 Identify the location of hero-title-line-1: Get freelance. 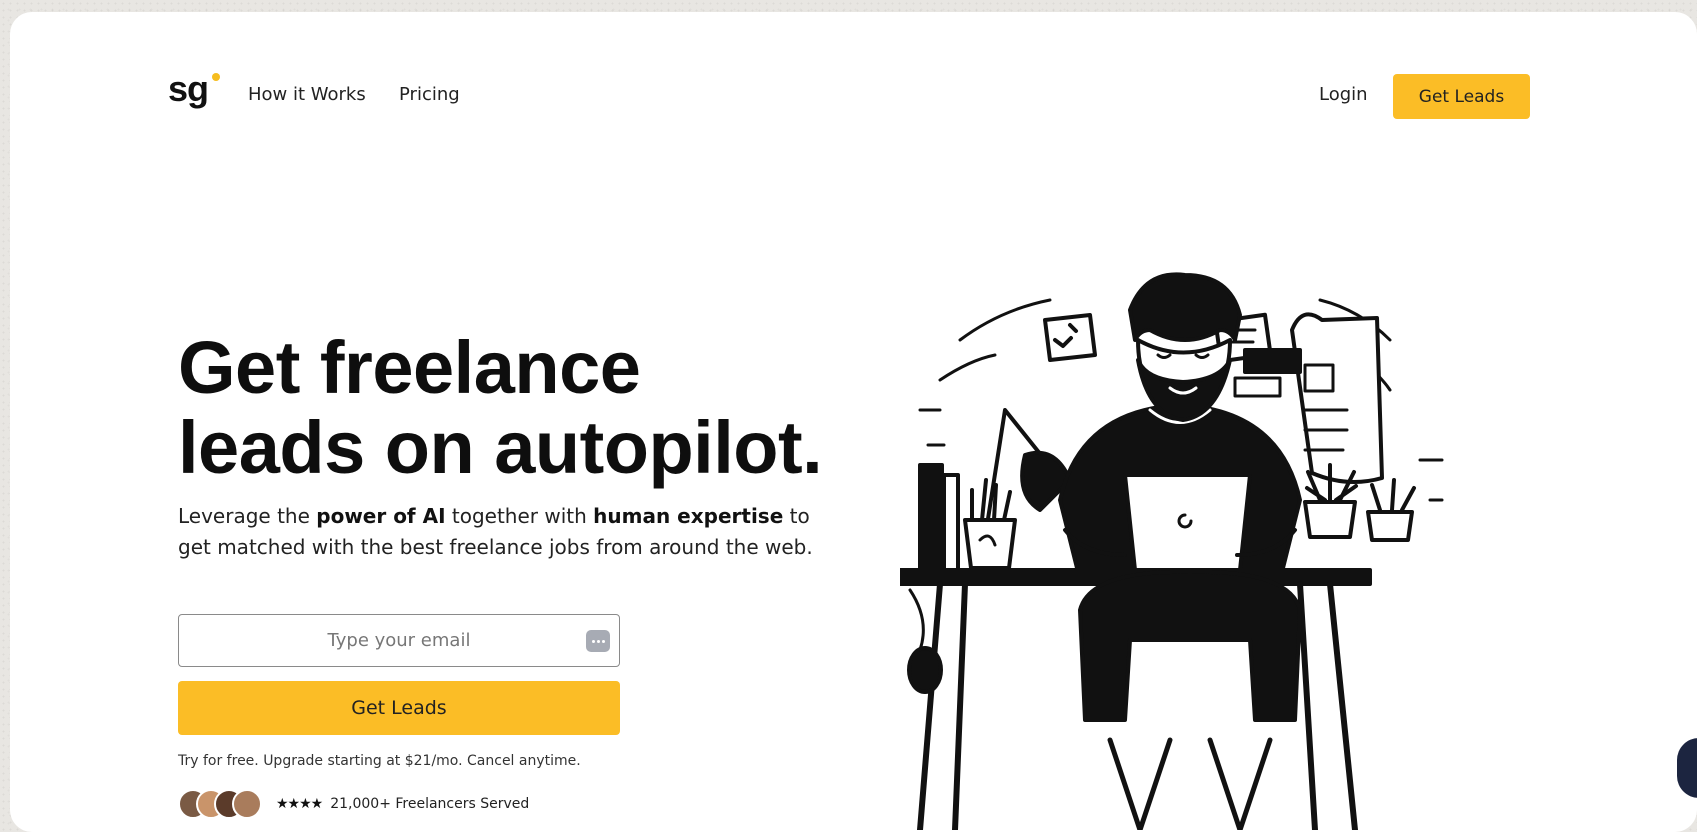
(409, 367).